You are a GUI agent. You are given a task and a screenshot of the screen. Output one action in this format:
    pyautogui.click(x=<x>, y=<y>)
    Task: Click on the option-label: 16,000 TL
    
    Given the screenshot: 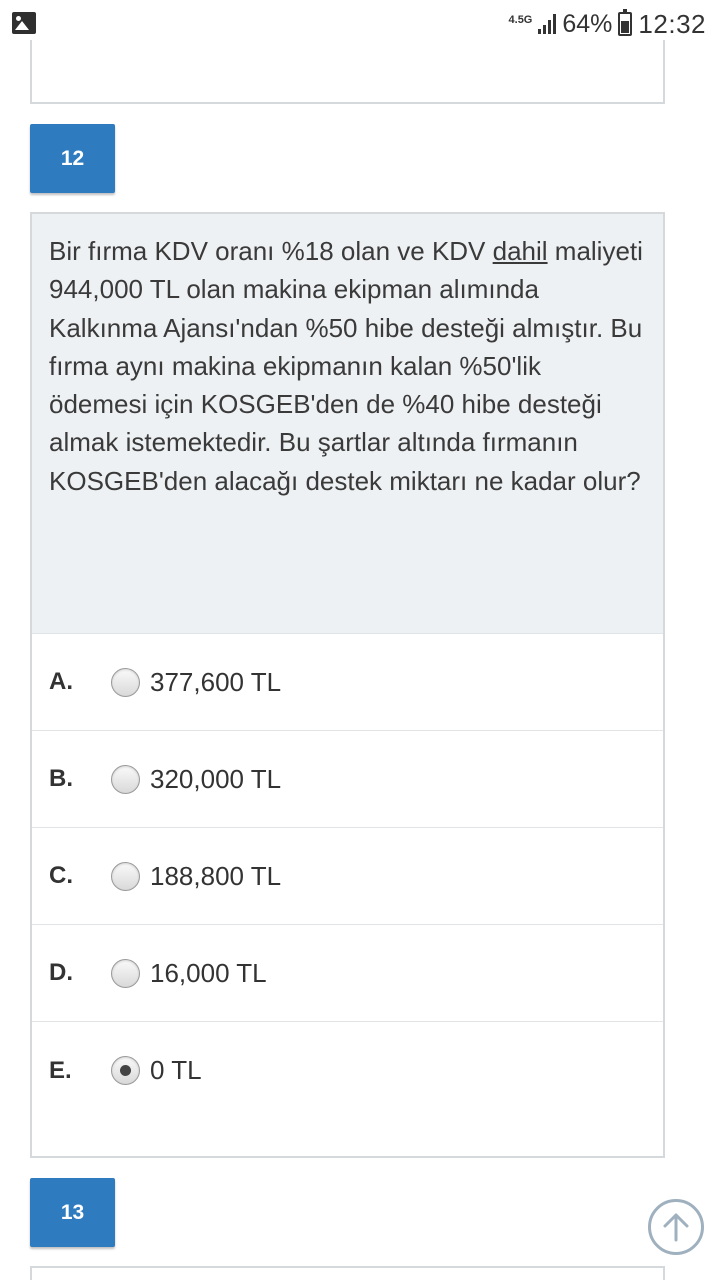 What is the action you would take?
    pyautogui.click(x=208, y=973)
    